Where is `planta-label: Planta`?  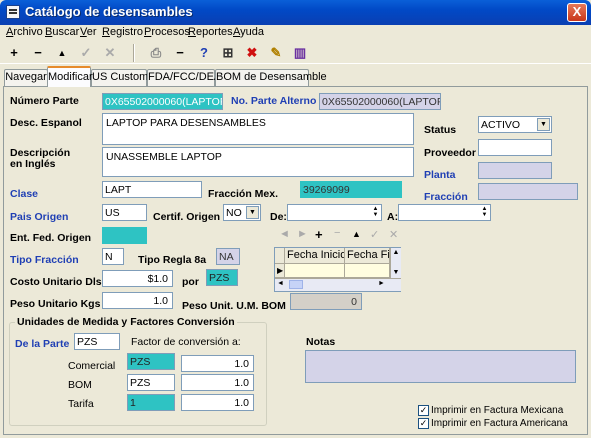
planta-label: Planta is located at coordinates (440, 175).